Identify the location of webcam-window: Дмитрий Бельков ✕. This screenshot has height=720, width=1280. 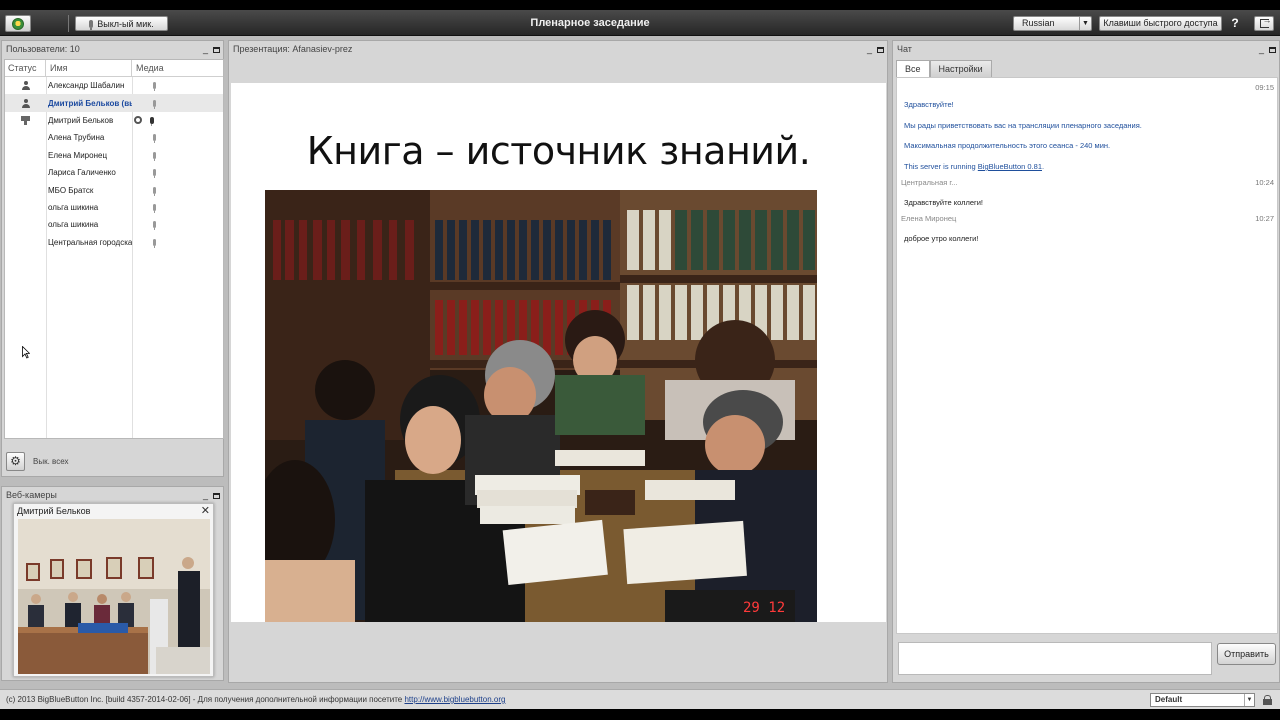
(113, 590).